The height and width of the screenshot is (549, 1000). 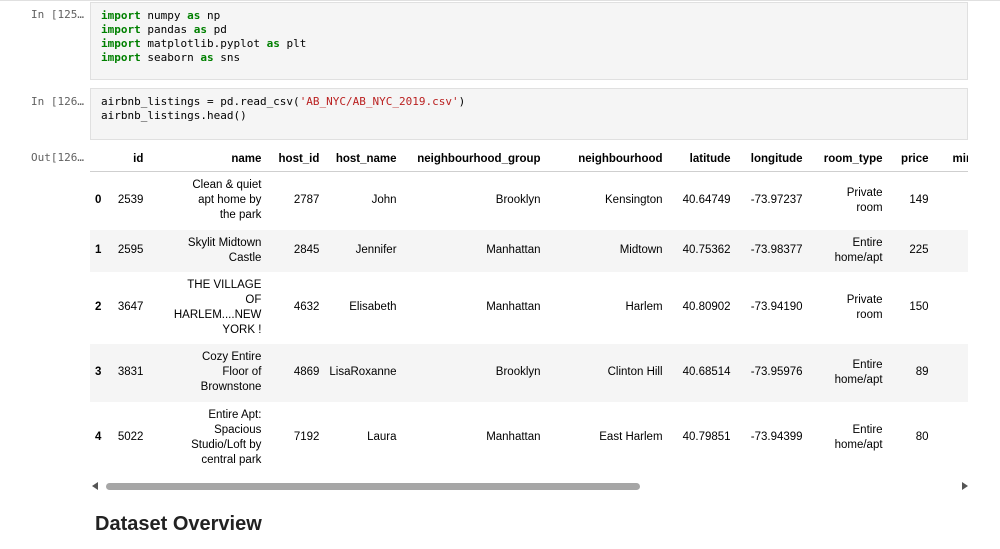 What do you see at coordinates (706, 372) in the screenshot?
I see `table-cell: 40.68514` at bounding box center [706, 372].